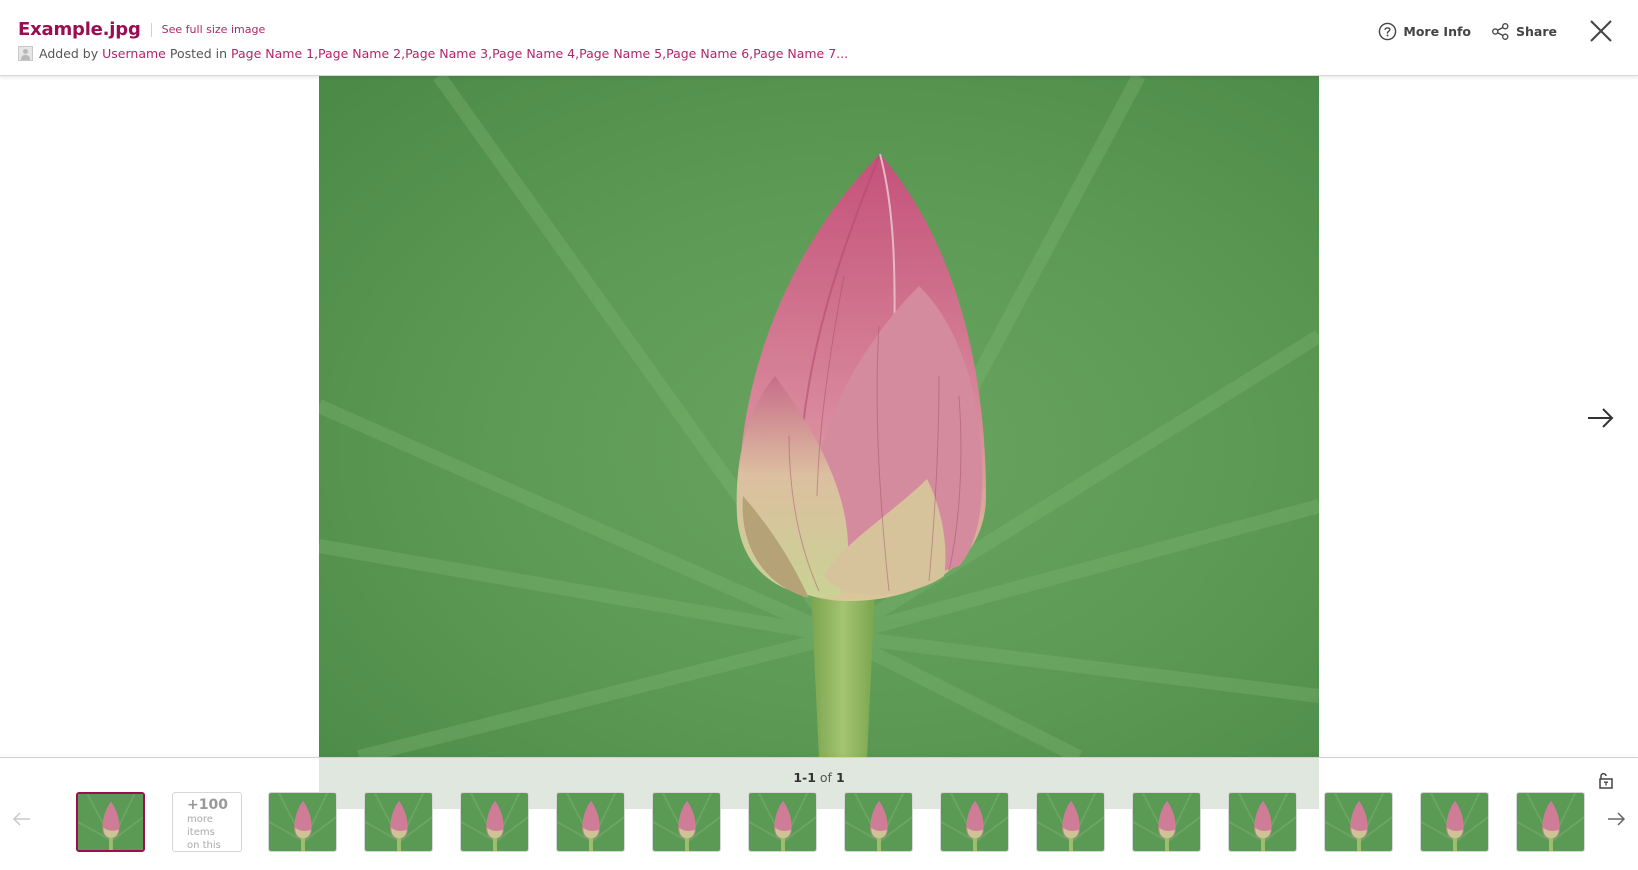  Describe the element at coordinates (1606, 780) in the screenshot. I see `unlock-icon` at that location.